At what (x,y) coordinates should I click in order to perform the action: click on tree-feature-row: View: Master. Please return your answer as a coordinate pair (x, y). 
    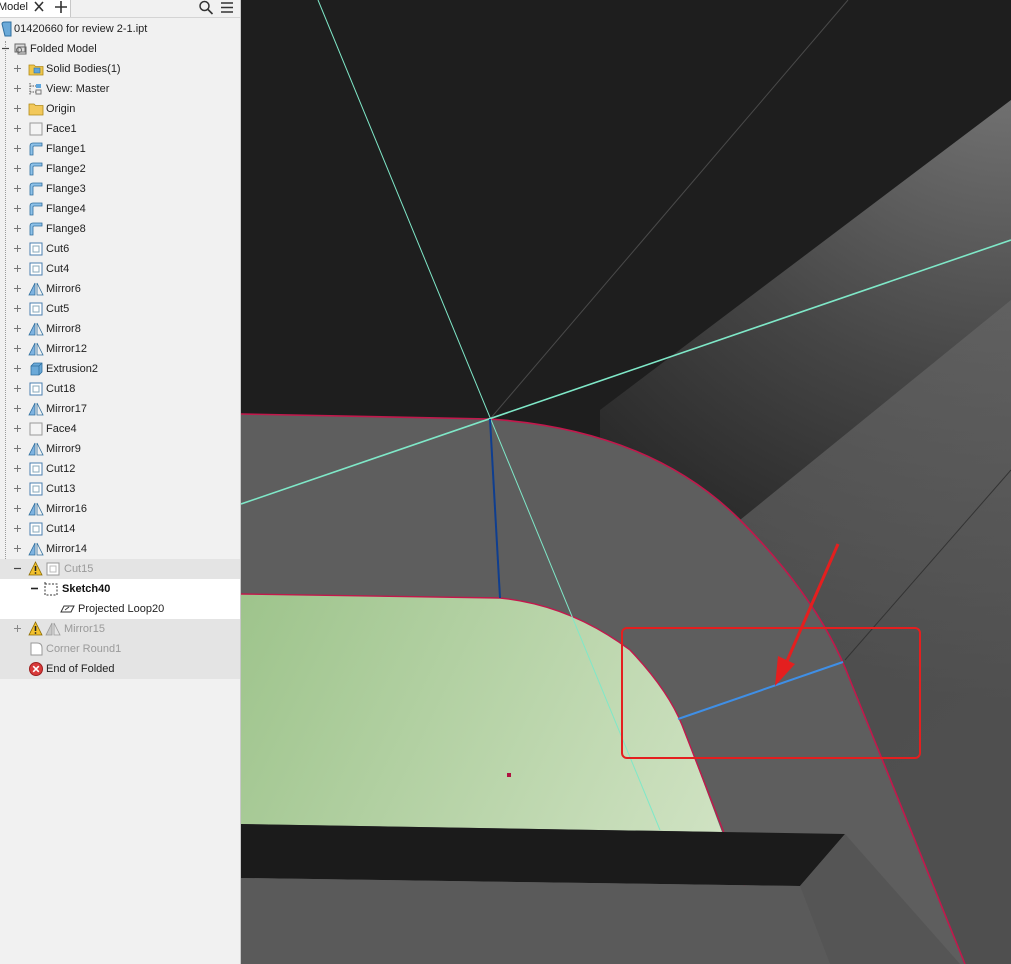
    Looking at the image, I should click on (120, 89).